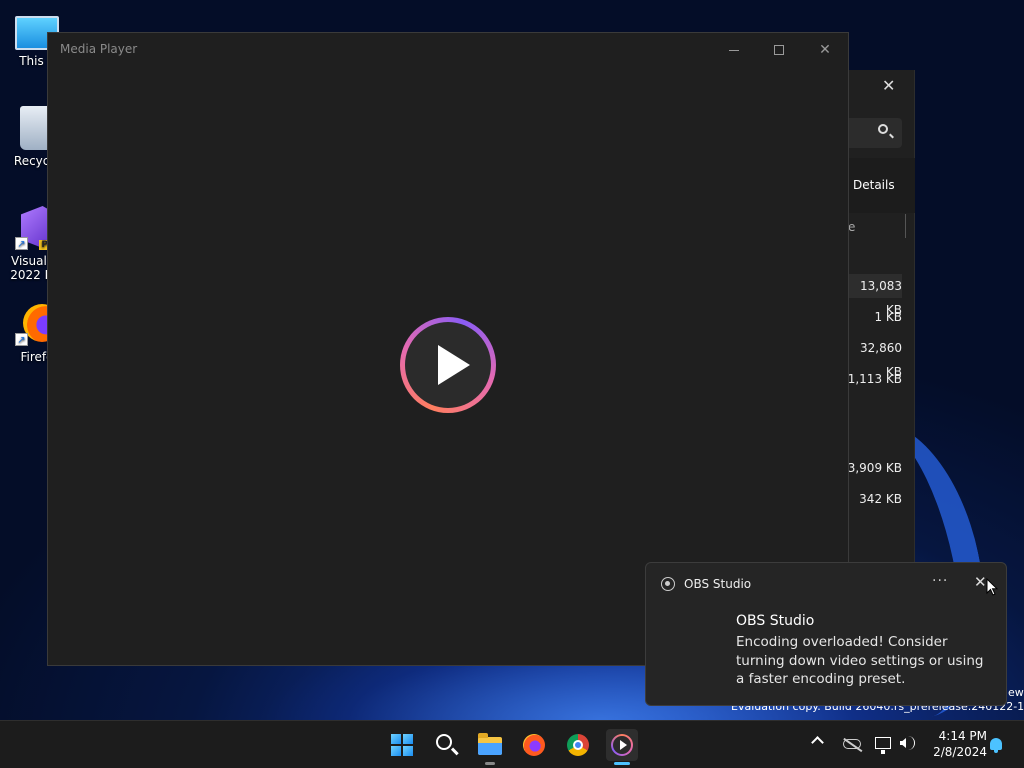 This screenshot has height=768, width=1024. Describe the element at coordinates (490, 744) in the screenshot. I see `file-explorer-icon` at that location.